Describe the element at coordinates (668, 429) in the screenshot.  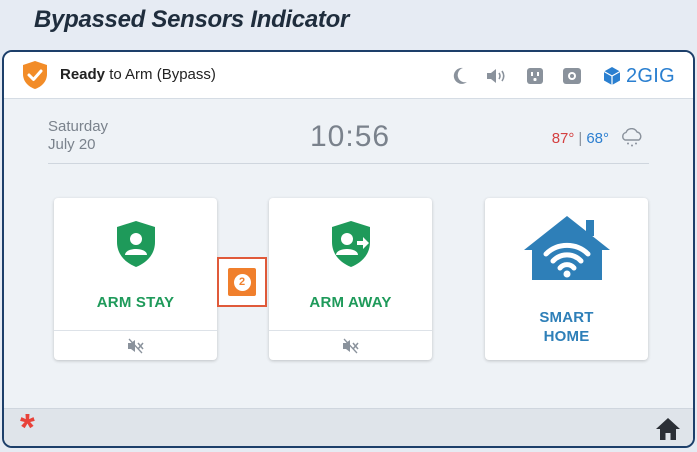
I see `home-icon` at that location.